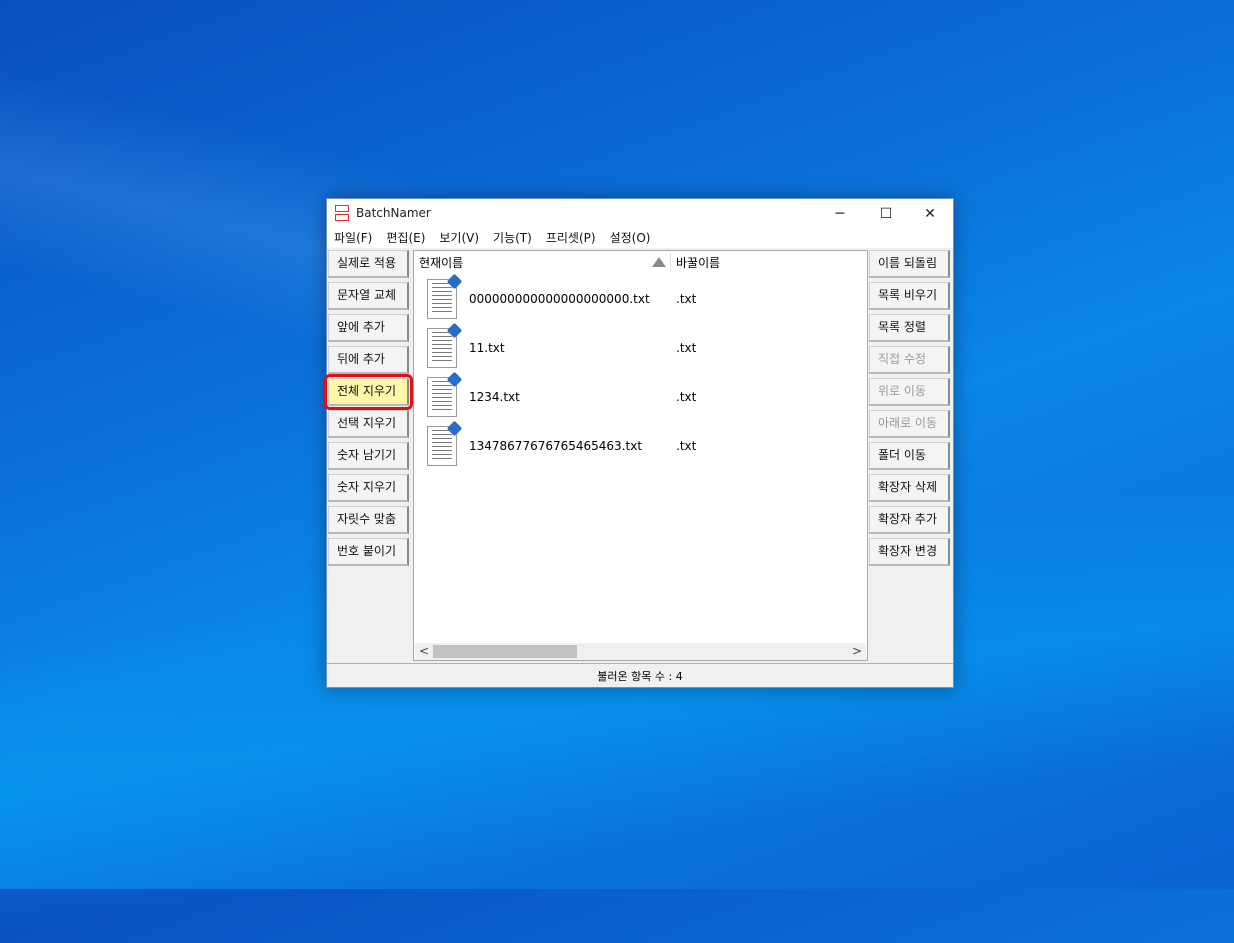  What do you see at coordinates (393, 213) in the screenshot?
I see `window-title: BatchNamer` at bounding box center [393, 213].